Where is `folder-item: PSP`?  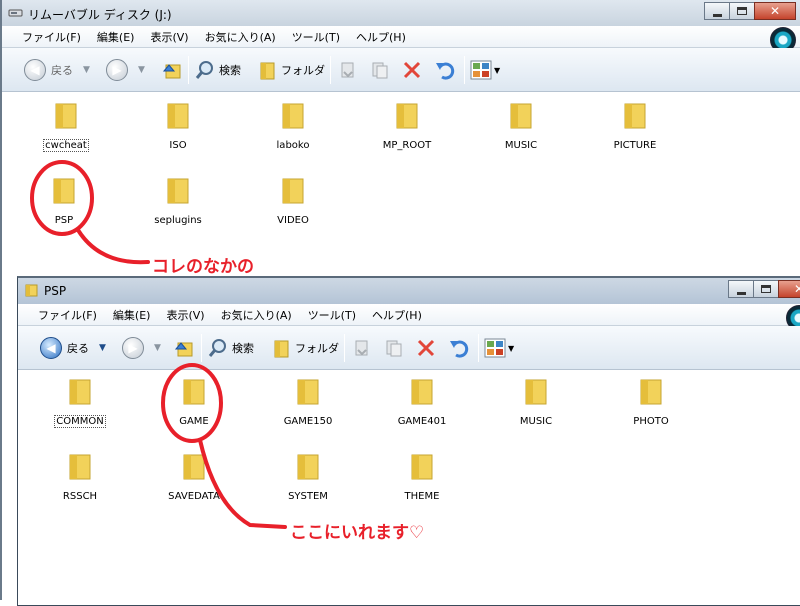 folder-item: PSP is located at coordinates (64, 201).